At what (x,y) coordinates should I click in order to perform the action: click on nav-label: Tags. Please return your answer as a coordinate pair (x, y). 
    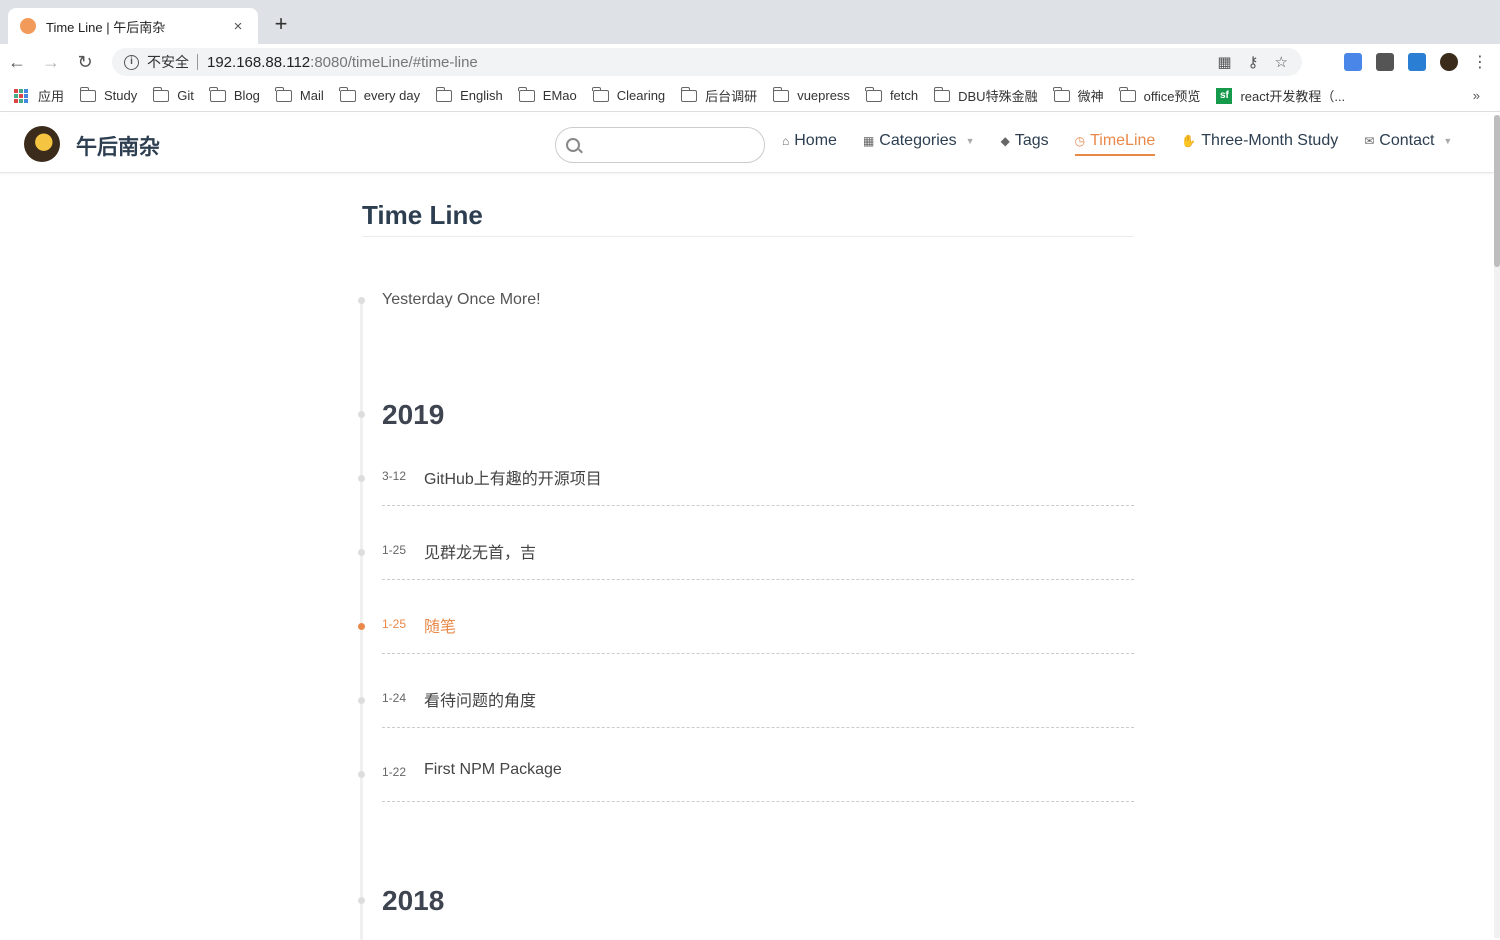
    Looking at the image, I should click on (1031, 140).